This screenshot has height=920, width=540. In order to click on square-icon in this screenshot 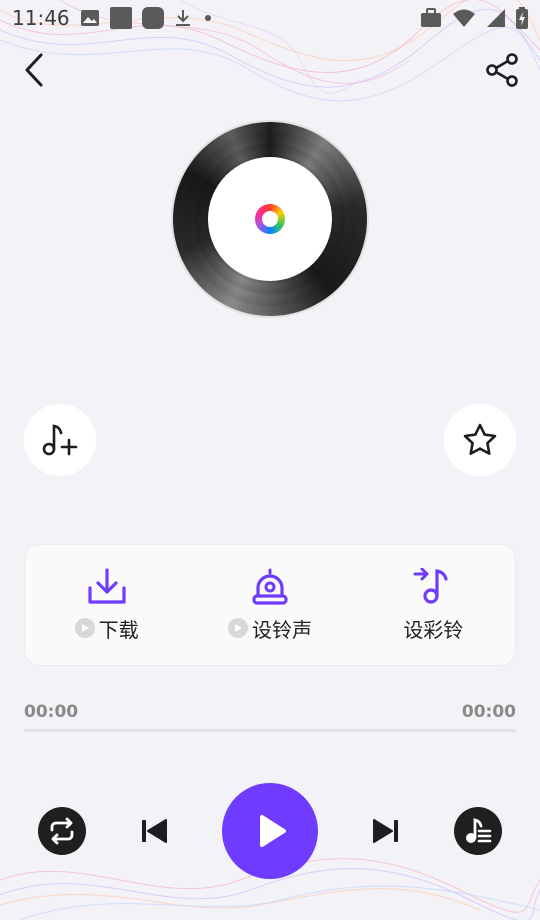, I will do `click(120, 18)`.